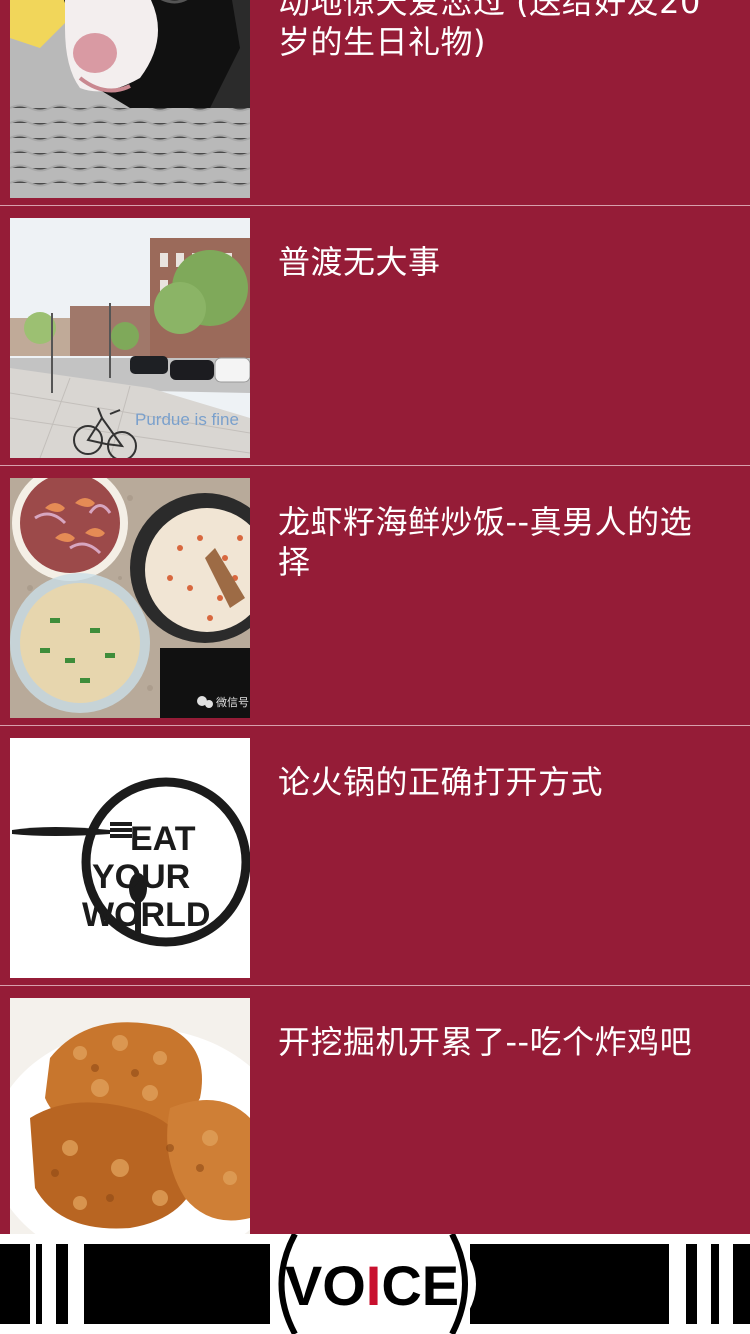  I want to click on fried-chicken-image, so click(130, 1118).